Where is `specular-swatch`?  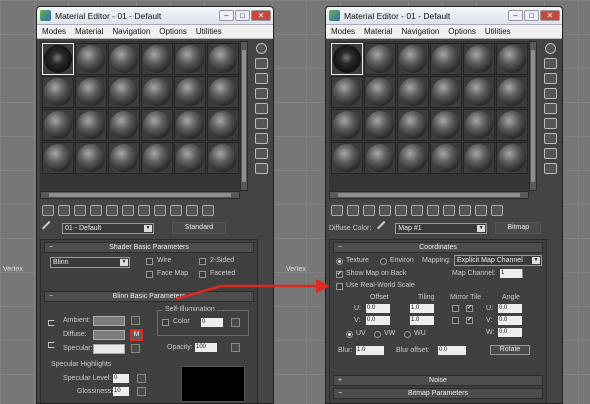
specular-swatch is located at coordinates (109, 349).